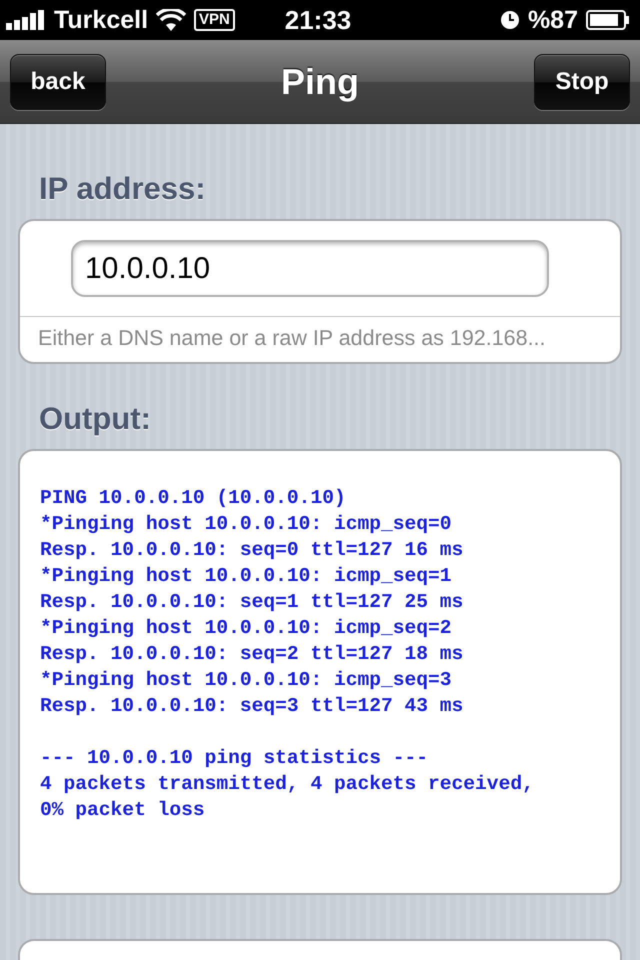 The height and width of the screenshot is (960, 640). Describe the element at coordinates (101, 20) in the screenshot. I see `carrier-name: Turkcell` at that location.